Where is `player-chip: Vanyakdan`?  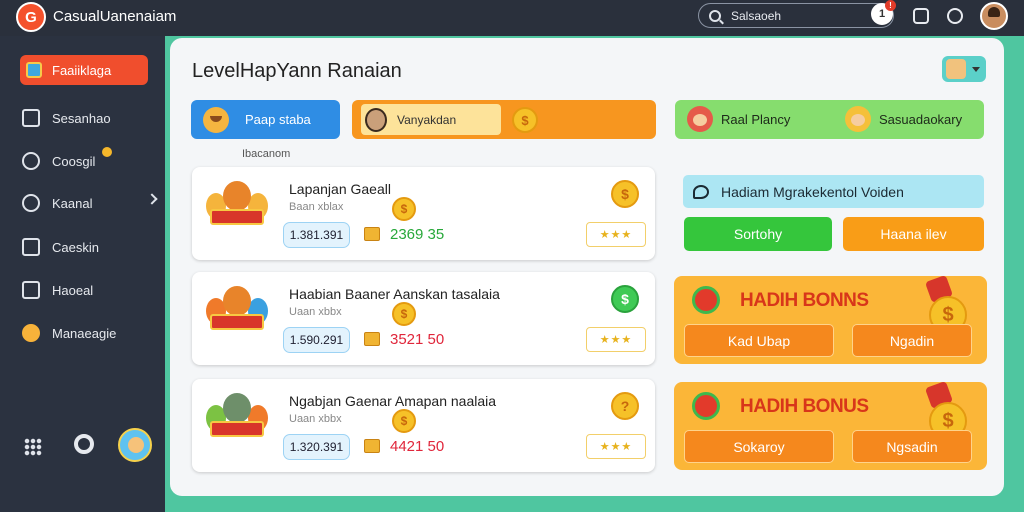 player-chip: Vanyakdan is located at coordinates (431, 119).